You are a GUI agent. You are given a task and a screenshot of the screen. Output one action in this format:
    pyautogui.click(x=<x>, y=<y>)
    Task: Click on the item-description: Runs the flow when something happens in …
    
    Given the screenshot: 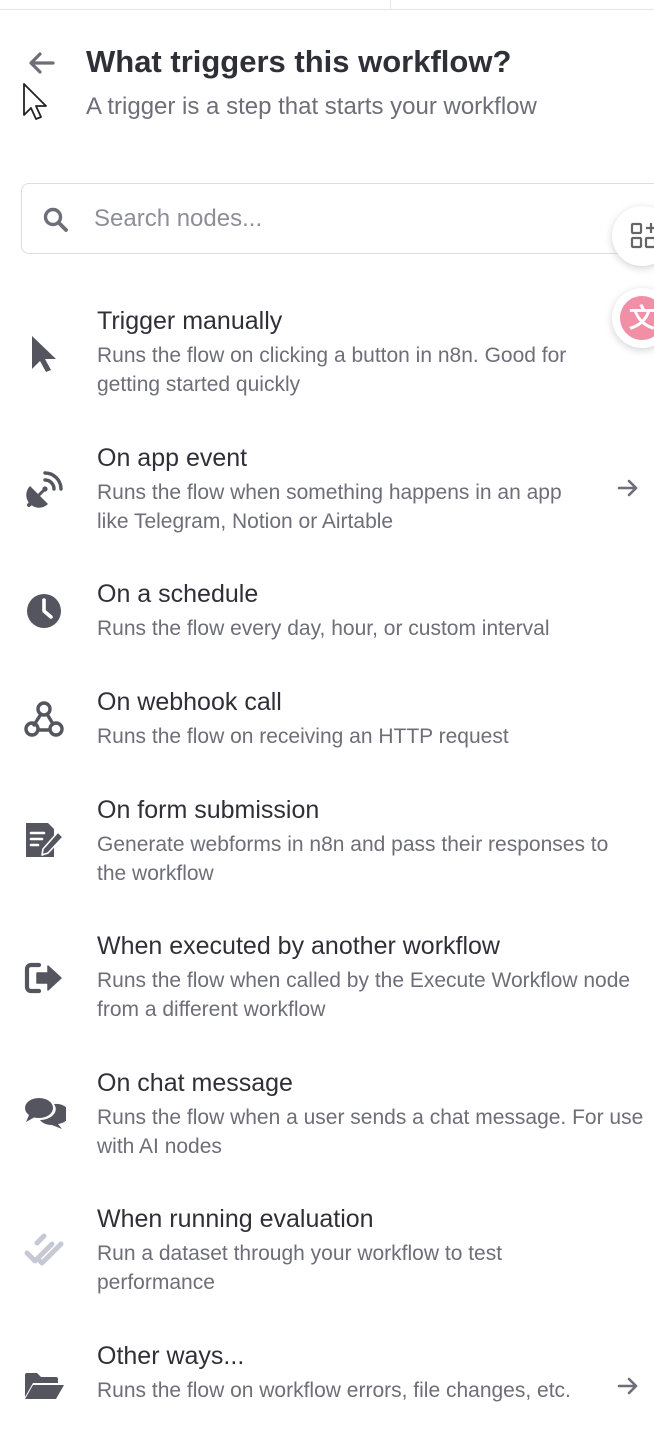 What is the action you would take?
    pyautogui.click(x=329, y=507)
    